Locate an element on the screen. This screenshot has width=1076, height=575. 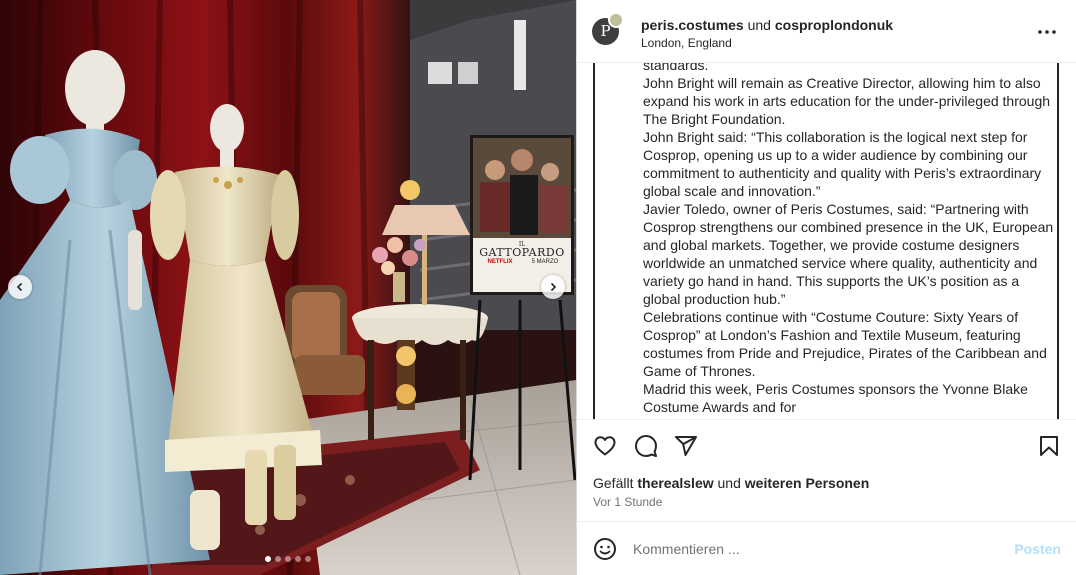
chevron-left-icon is located at coordinates (19, 287).